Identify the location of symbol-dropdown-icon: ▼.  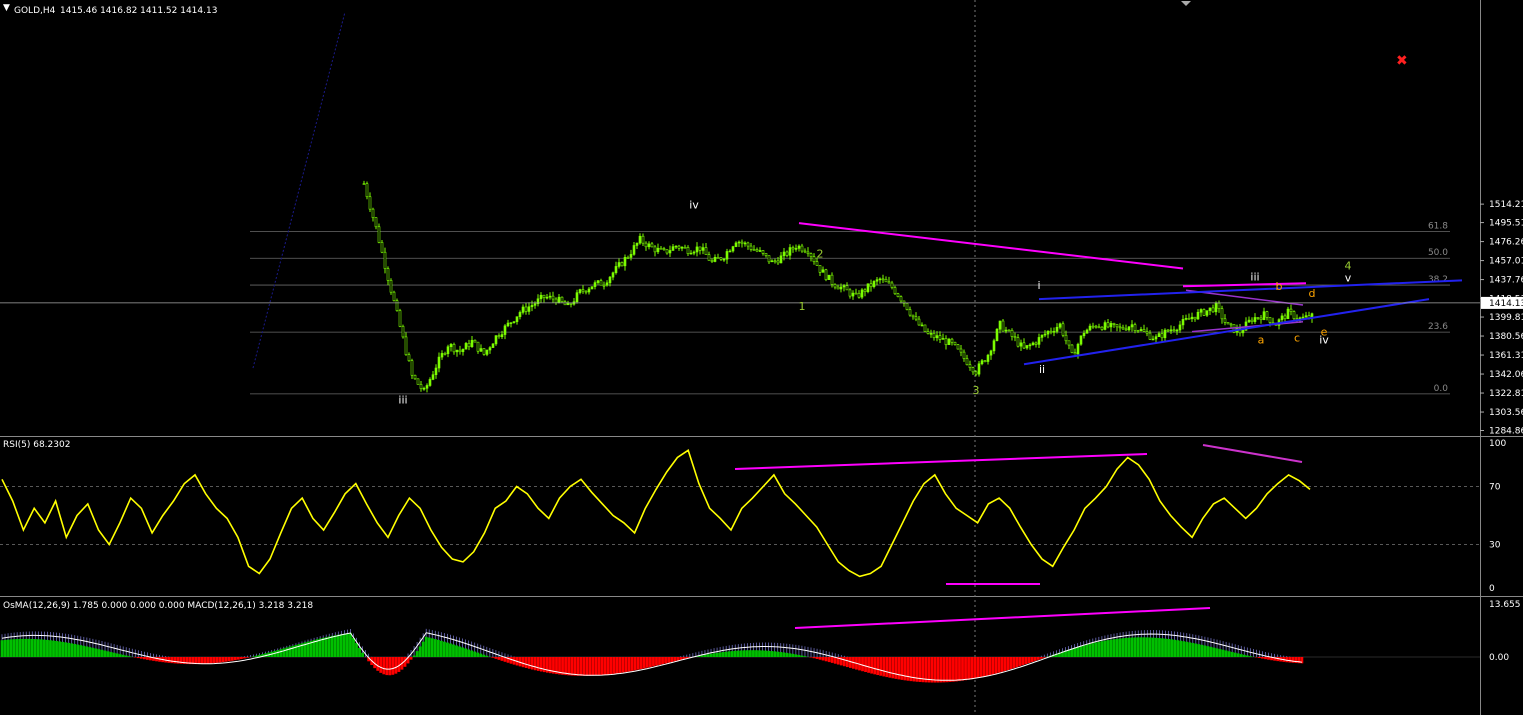
(6, 8).